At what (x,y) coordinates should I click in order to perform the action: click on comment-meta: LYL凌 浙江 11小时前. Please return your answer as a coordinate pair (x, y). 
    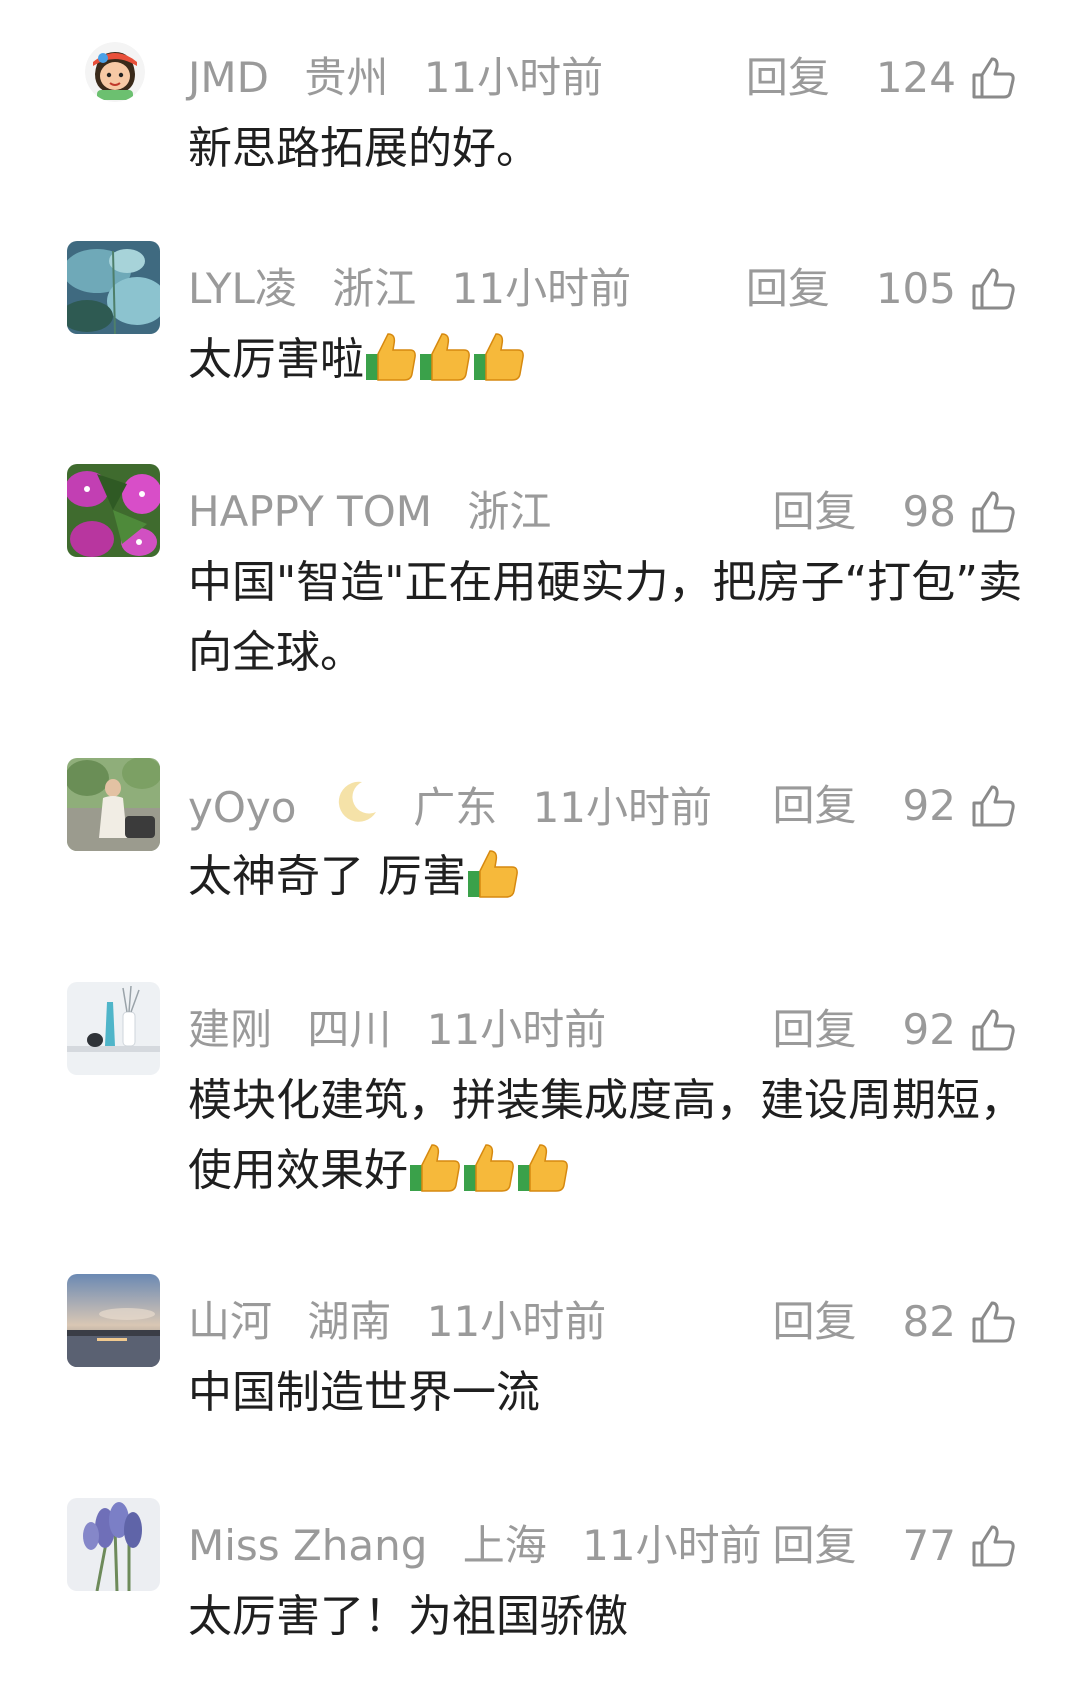
    Looking at the image, I should click on (420, 289).